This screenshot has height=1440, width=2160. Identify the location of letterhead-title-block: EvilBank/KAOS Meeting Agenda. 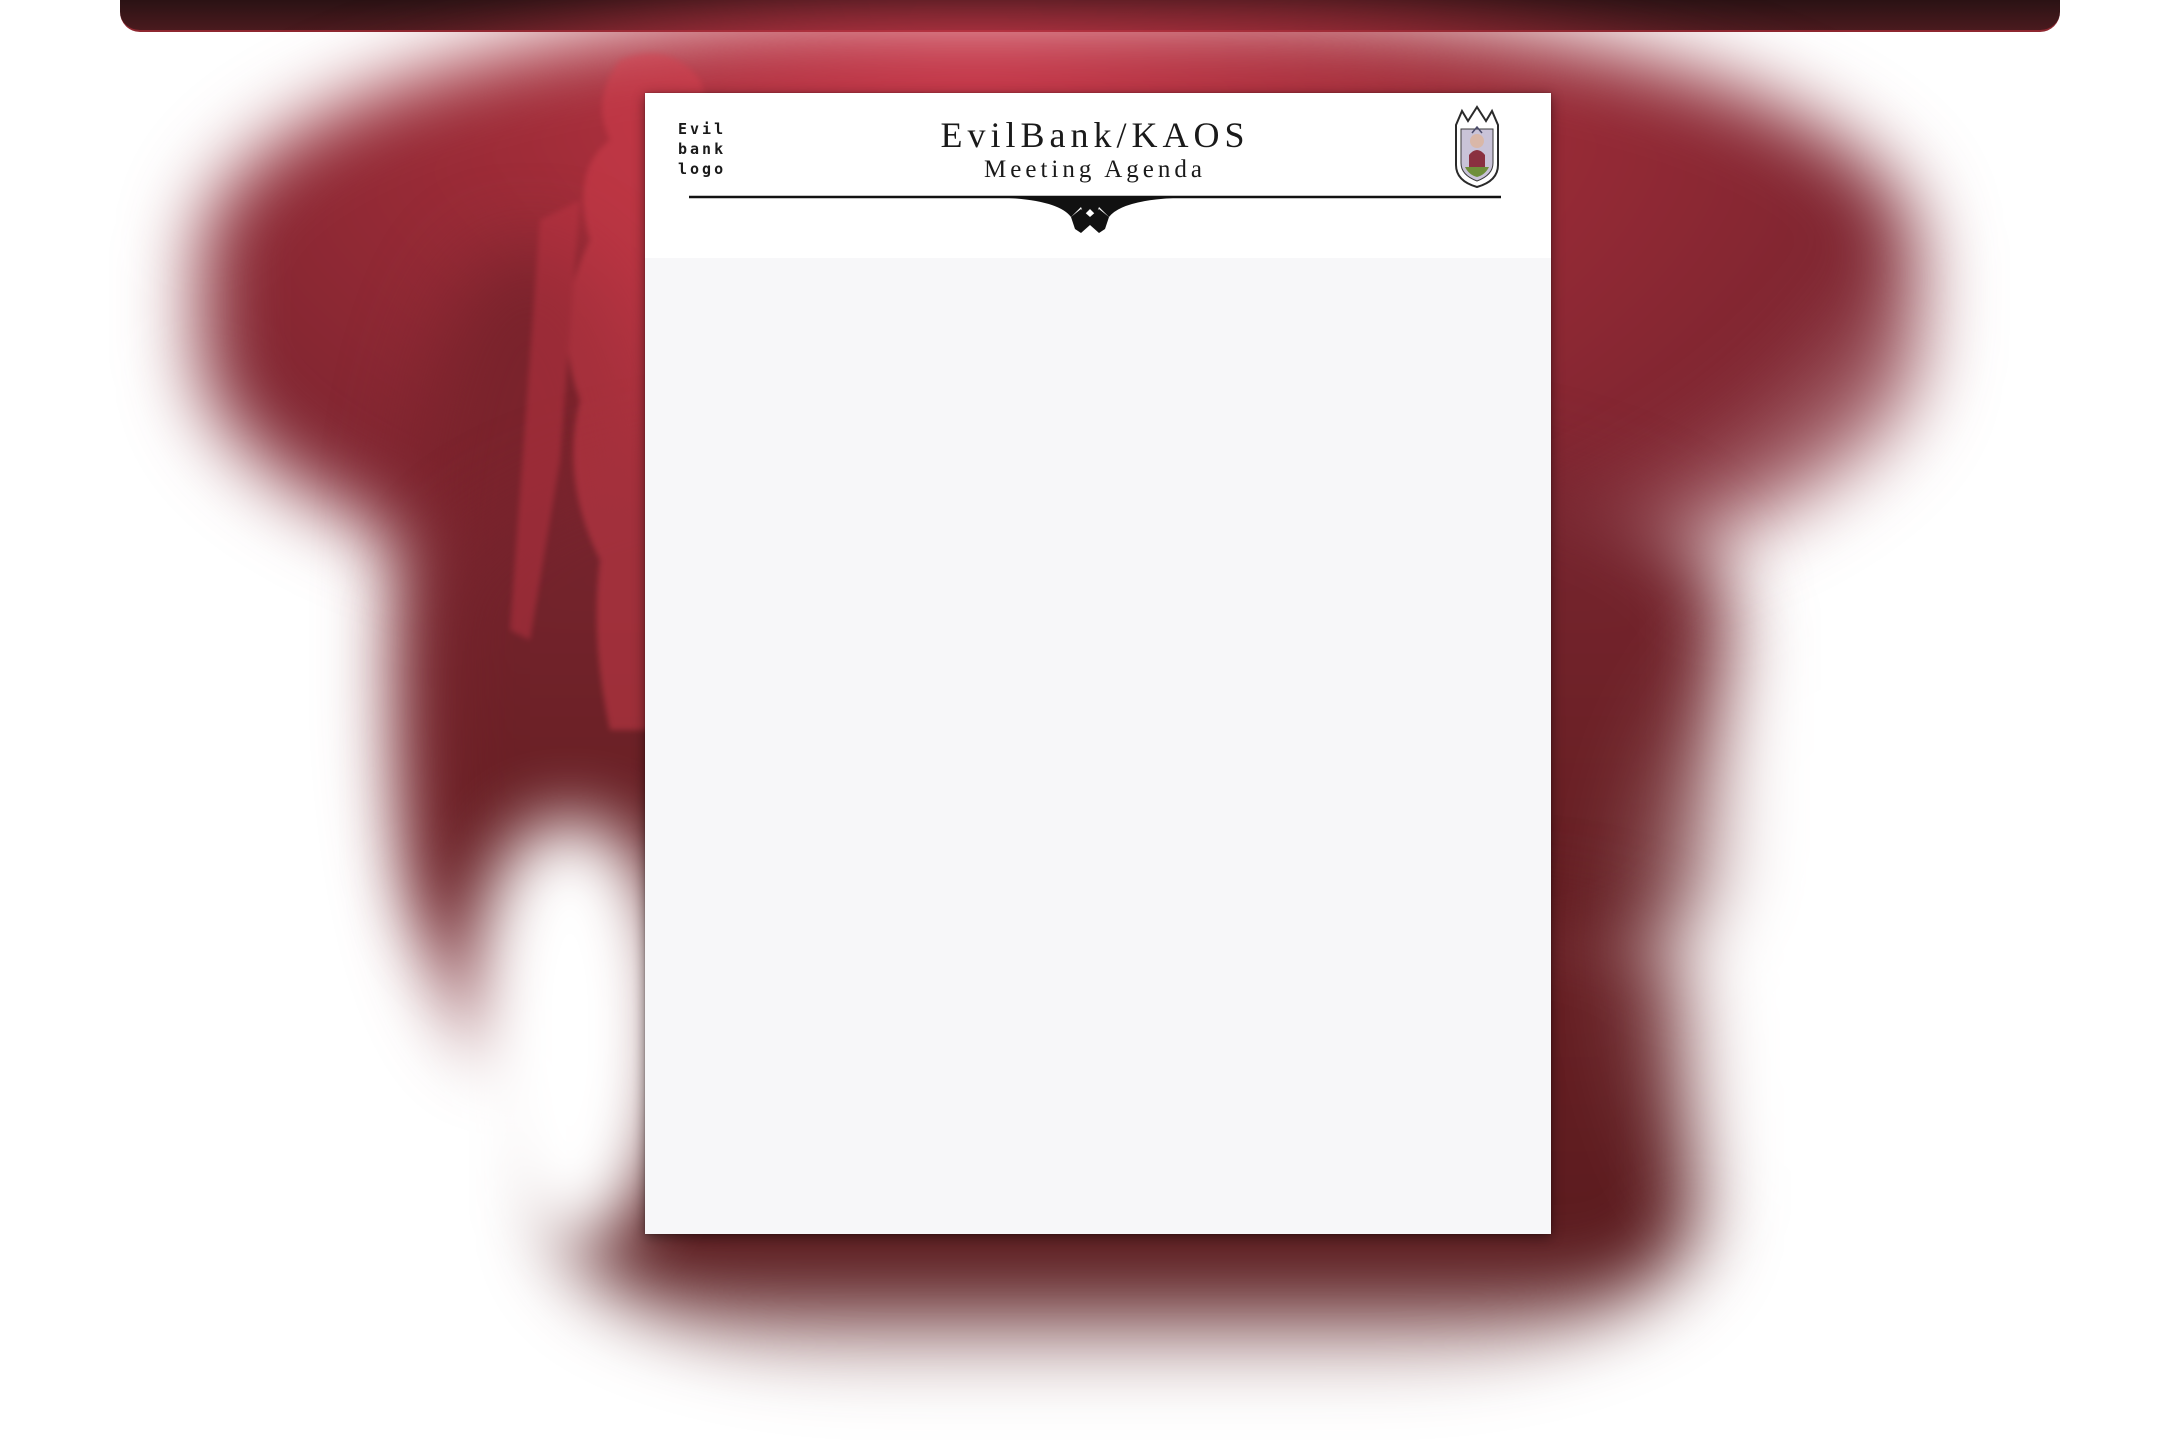
(1095, 150).